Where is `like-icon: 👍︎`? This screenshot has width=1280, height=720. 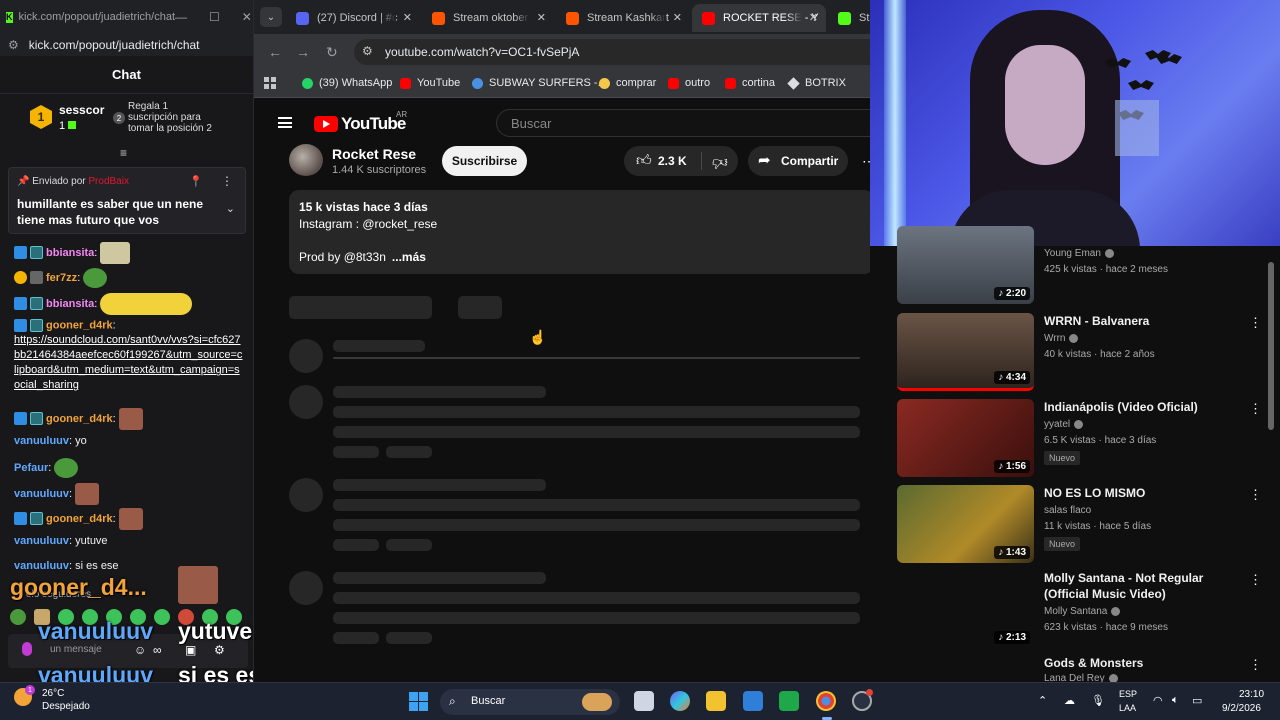
like-icon: 👍︎ is located at coordinates (644, 161).